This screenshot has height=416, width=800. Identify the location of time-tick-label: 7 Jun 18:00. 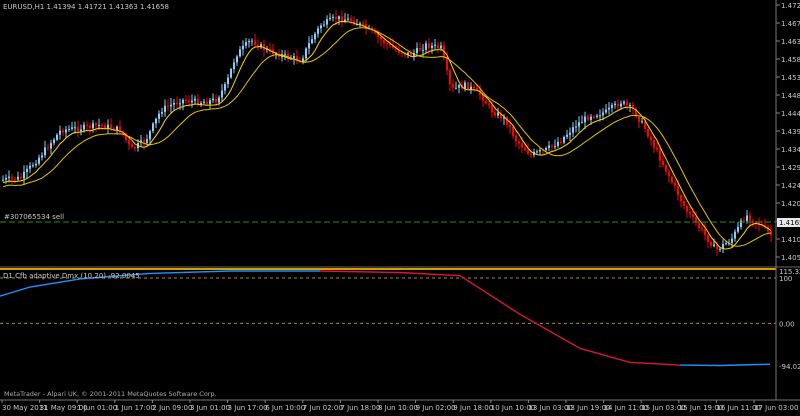
(360, 408).